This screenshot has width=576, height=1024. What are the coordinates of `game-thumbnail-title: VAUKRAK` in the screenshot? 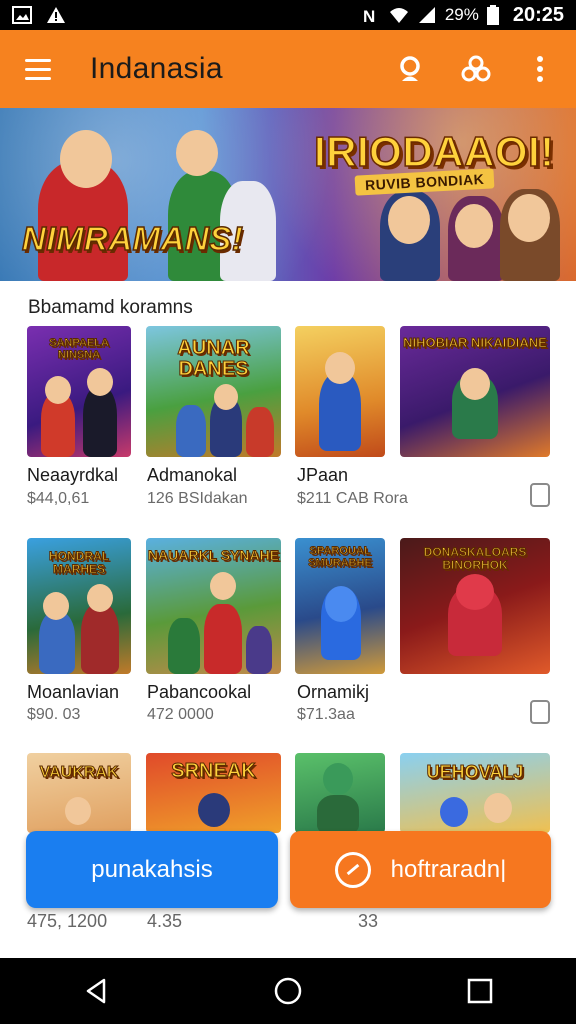 It's located at (79, 773).